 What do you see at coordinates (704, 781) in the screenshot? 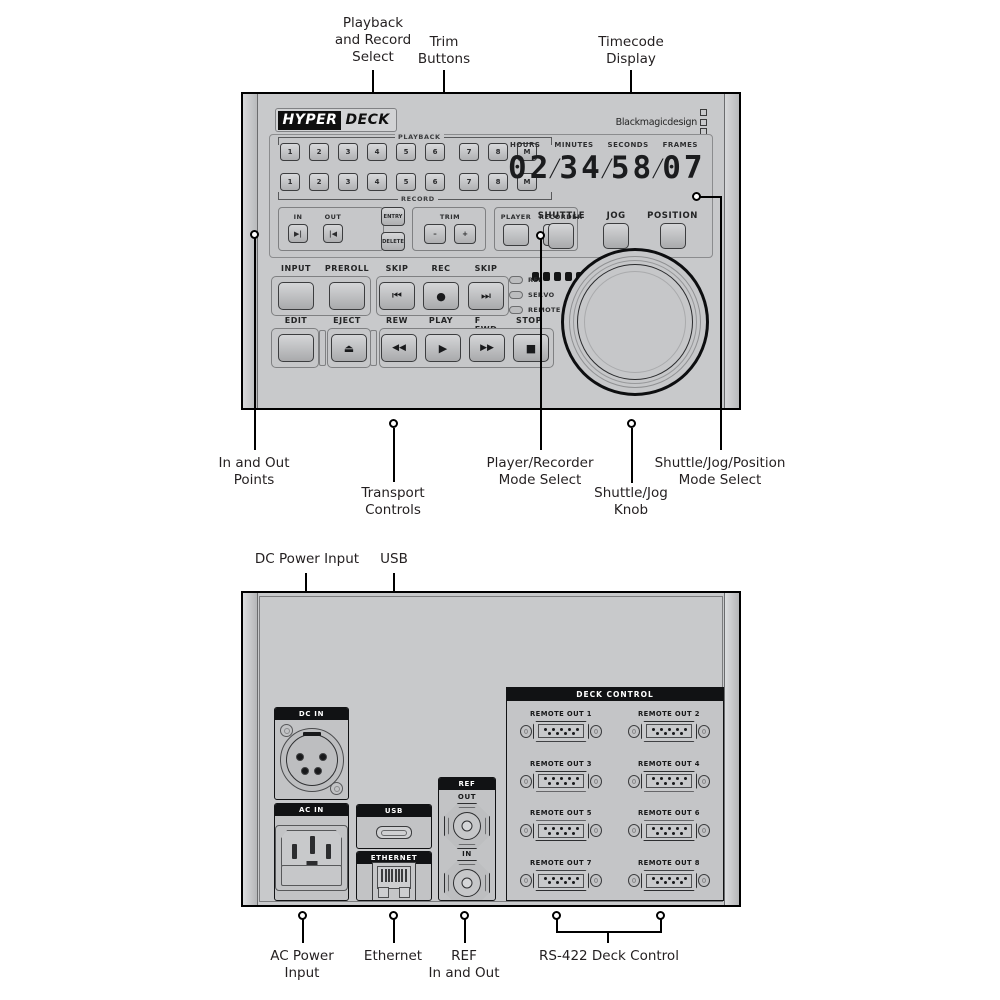
I see `db9-4-lug-right` at bounding box center [704, 781].